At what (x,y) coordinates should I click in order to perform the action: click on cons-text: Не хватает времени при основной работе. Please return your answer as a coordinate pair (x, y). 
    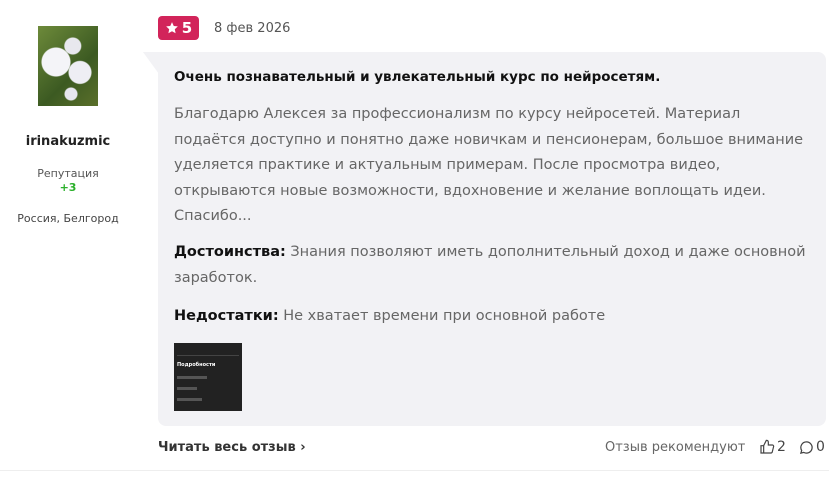
    Looking at the image, I should click on (444, 316).